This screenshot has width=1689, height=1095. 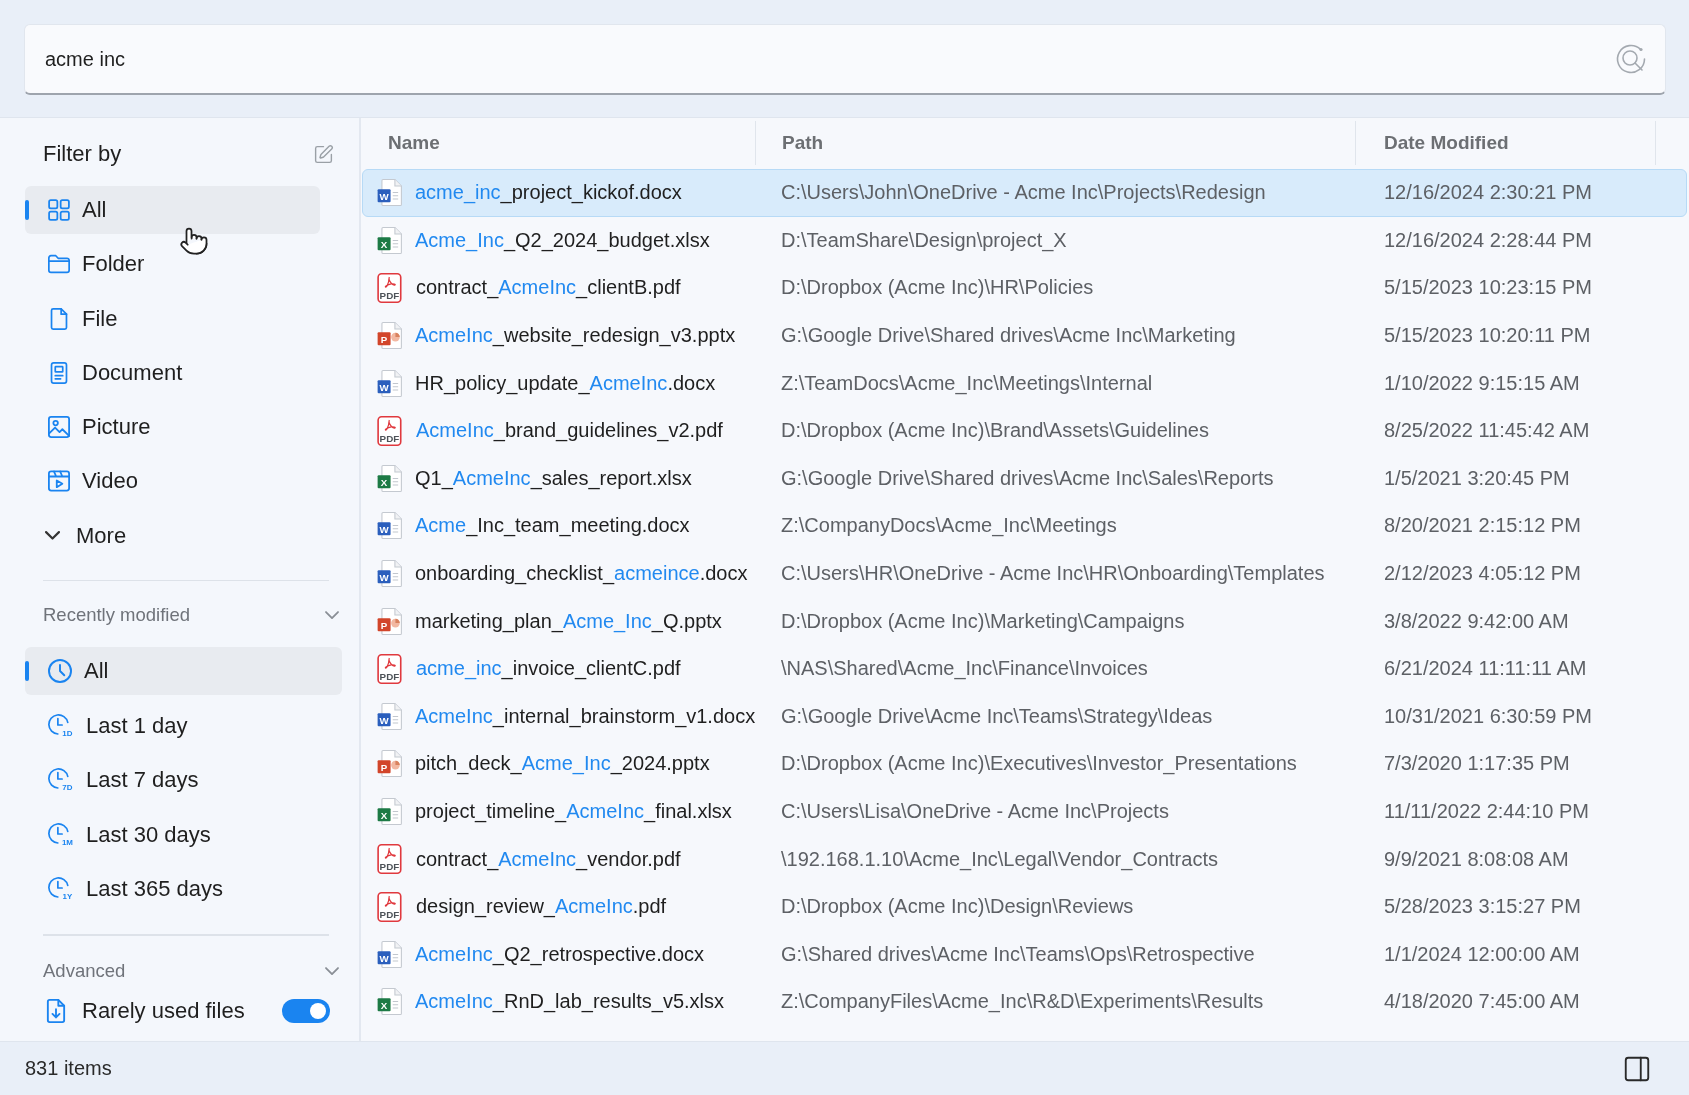 What do you see at coordinates (562, 764) in the screenshot?
I see `file-name: pitch_deck_Acme_Inc_2024.pptx` at bounding box center [562, 764].